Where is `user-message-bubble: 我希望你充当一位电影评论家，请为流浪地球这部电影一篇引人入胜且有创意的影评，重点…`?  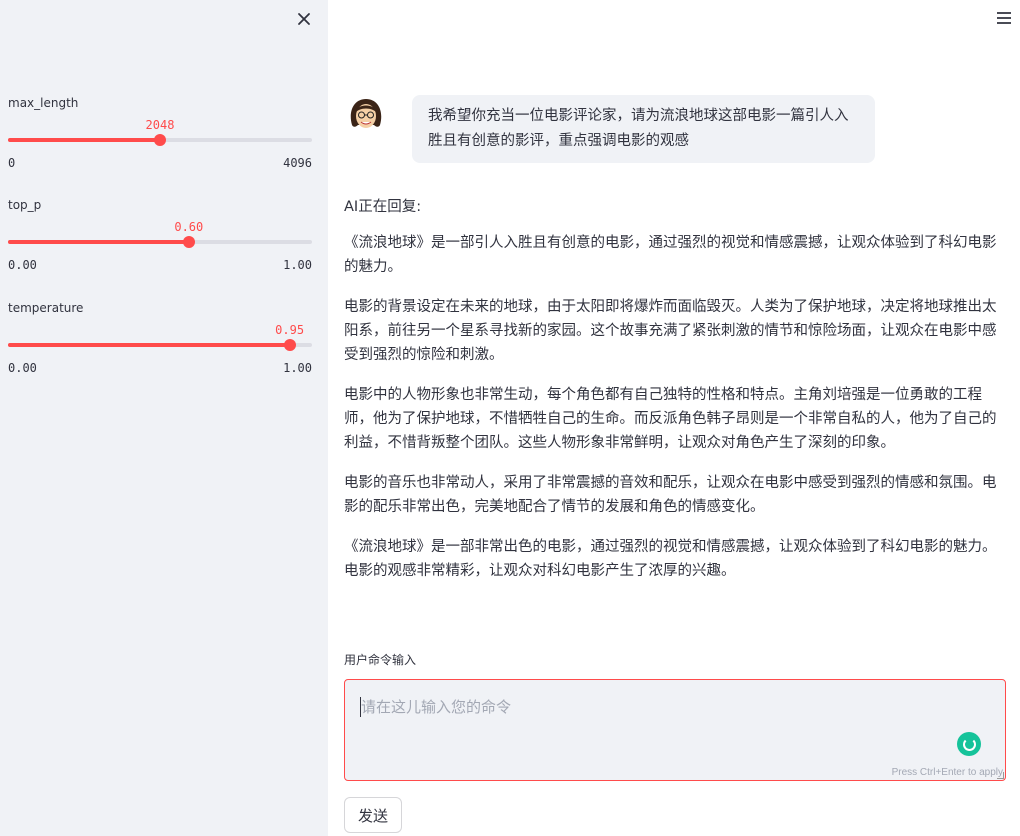 user-message-bubble: 我希望你充当一位电影评论家，请为流浪地球这部电影一篇引人入胜且有创意的影评，重点… is located at coordinates (643, 129).